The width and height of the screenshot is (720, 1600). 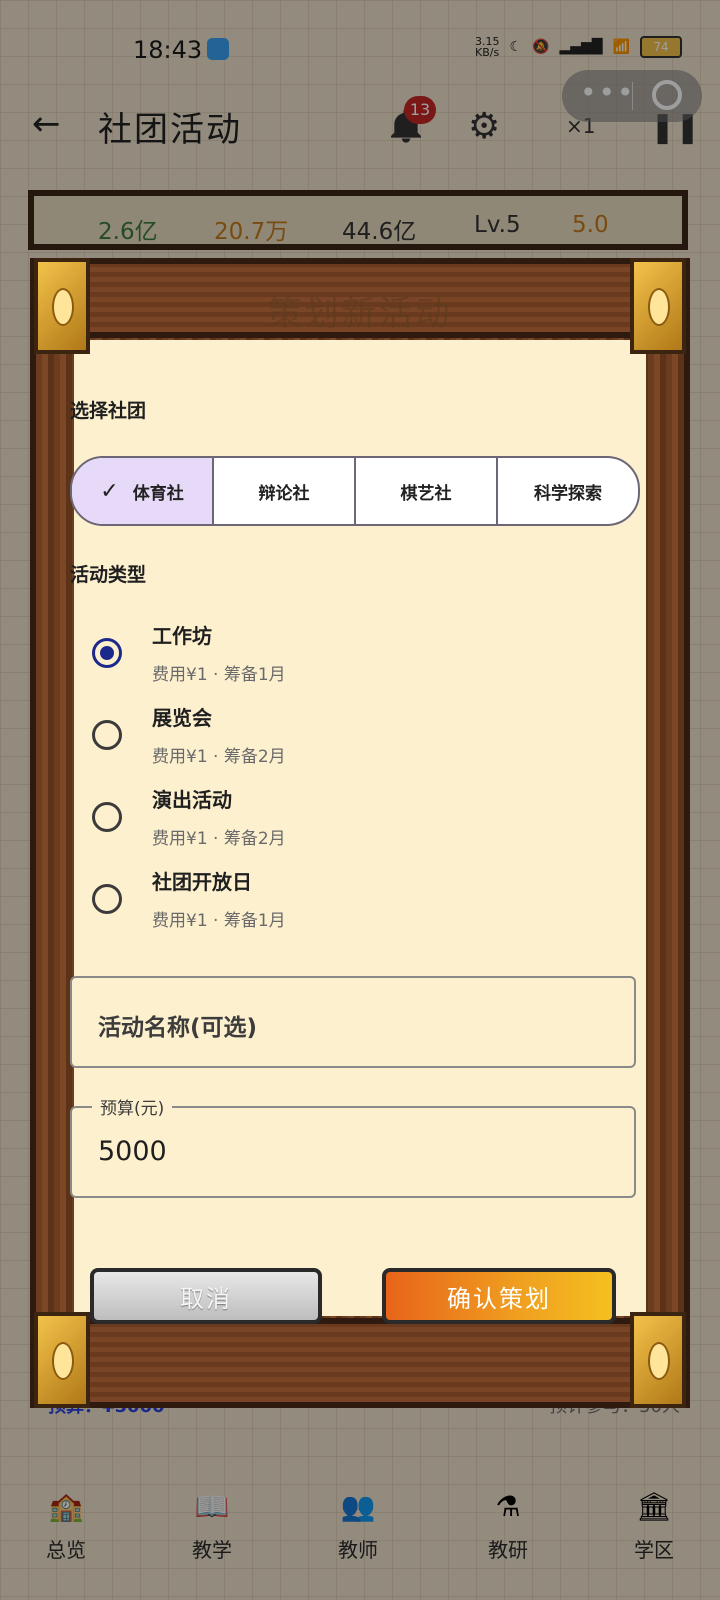 What do you see at coordinates (353, 1022) in the screenshot?
I see `activity-name-input: 活动名称(可选)` at bounding box center [353, 1022].